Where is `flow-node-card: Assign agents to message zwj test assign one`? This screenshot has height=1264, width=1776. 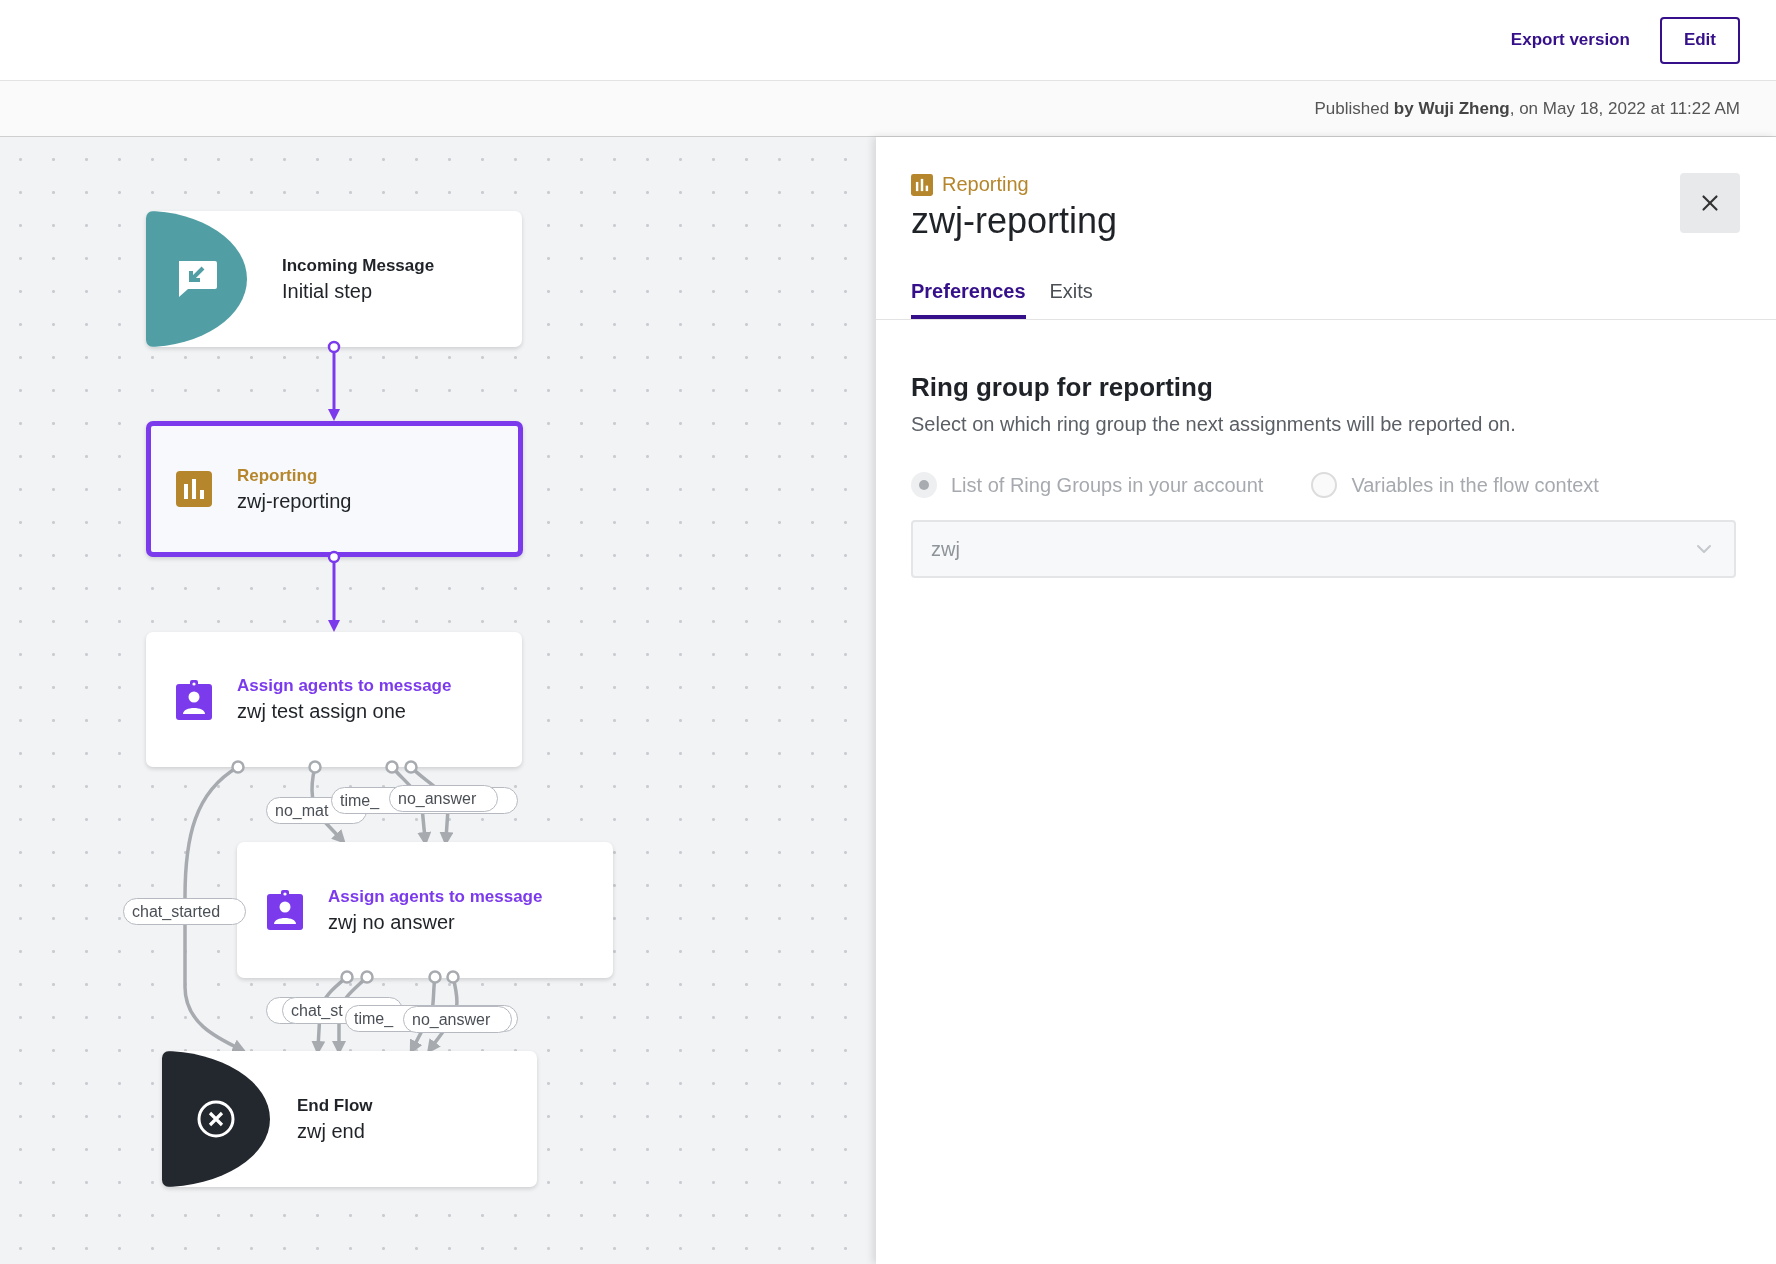 flow-node-card: Assign agents to message zwj test assign one is located at coordinates (334, 699).